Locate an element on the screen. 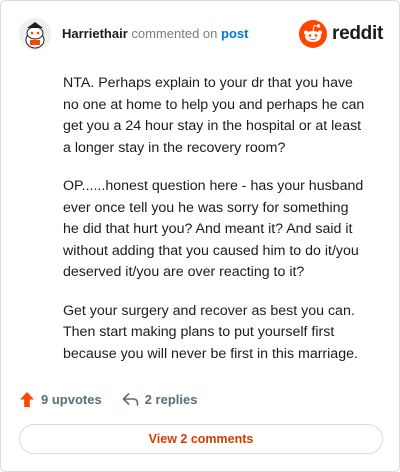 The height and width of the screenshot is (472, 400). snoo-avatar-icon is located at coordinates (35, 34).